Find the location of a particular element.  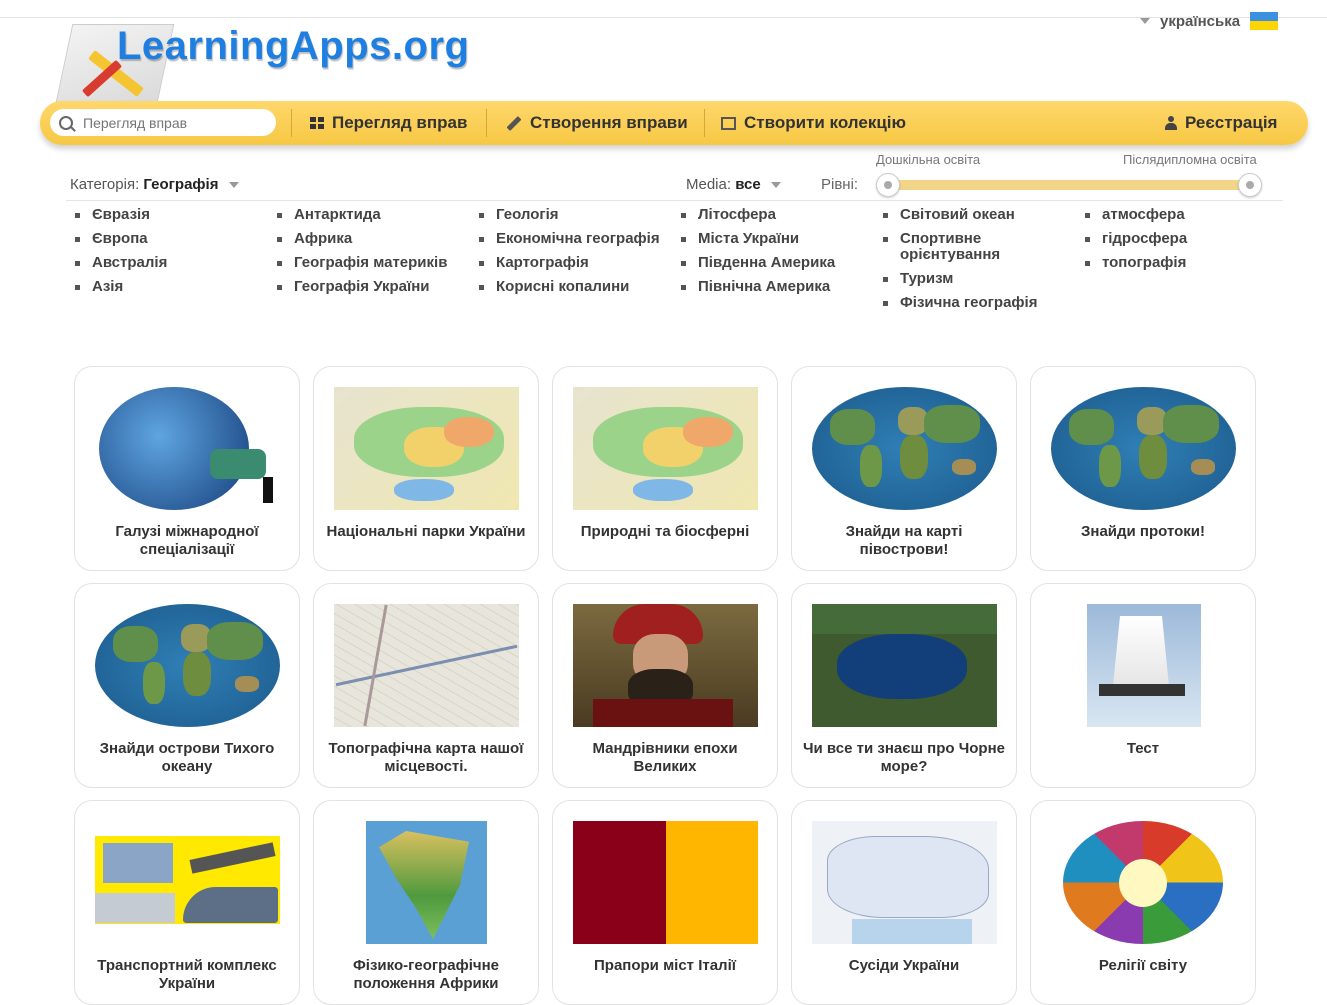

app-title: Прапори міст Італії is located at coordinates (665, 965).